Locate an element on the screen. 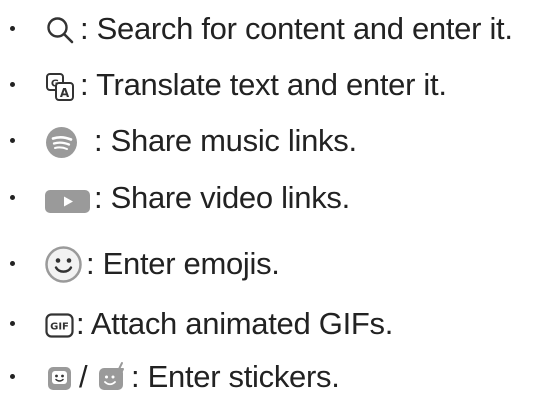 The height and width of the screenshot is (401, 552). list-item: : Share music links. is located at coordinates (276, 141).